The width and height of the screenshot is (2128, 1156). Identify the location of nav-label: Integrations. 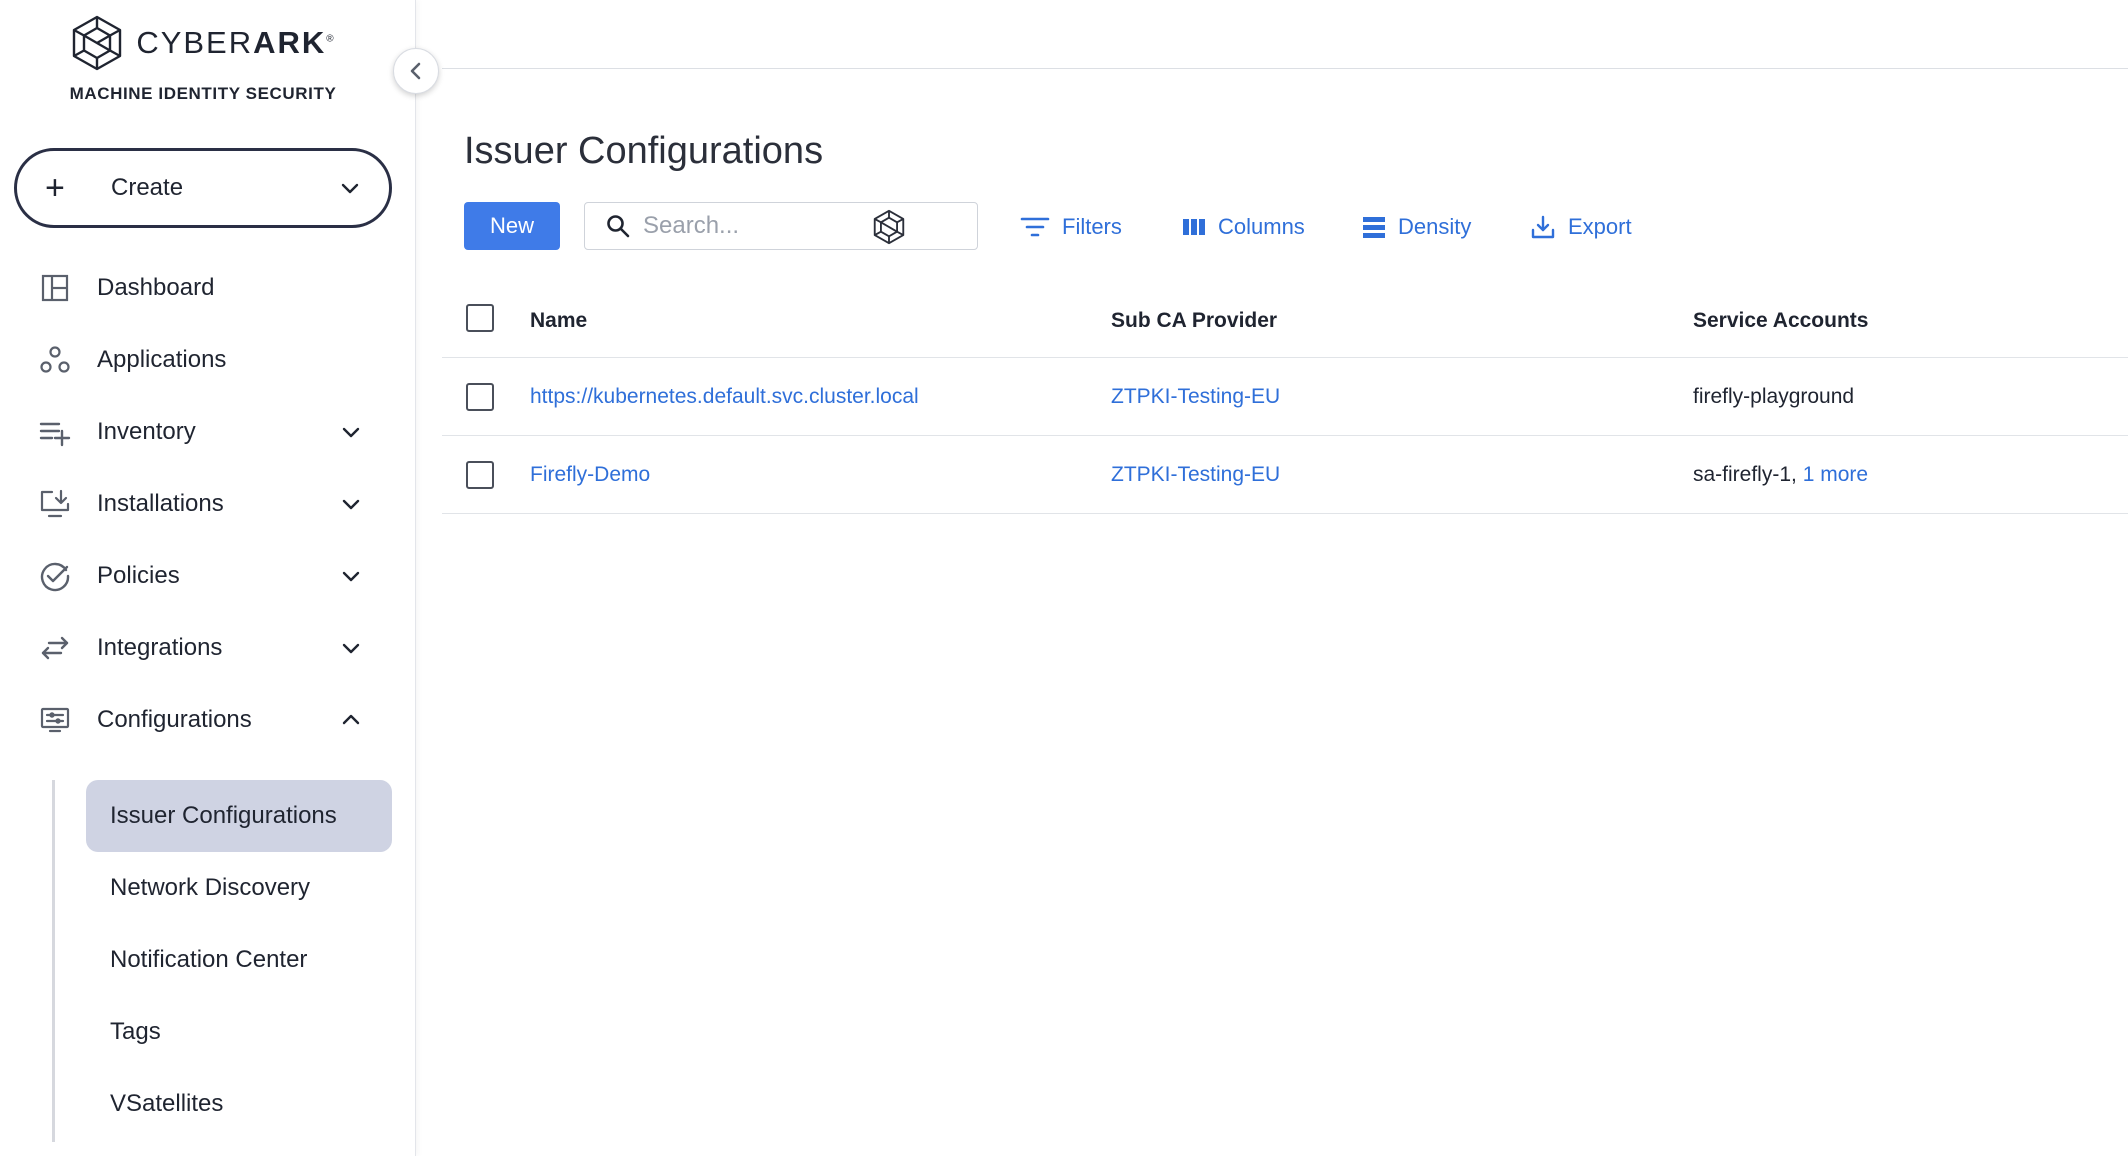
(160, 647).